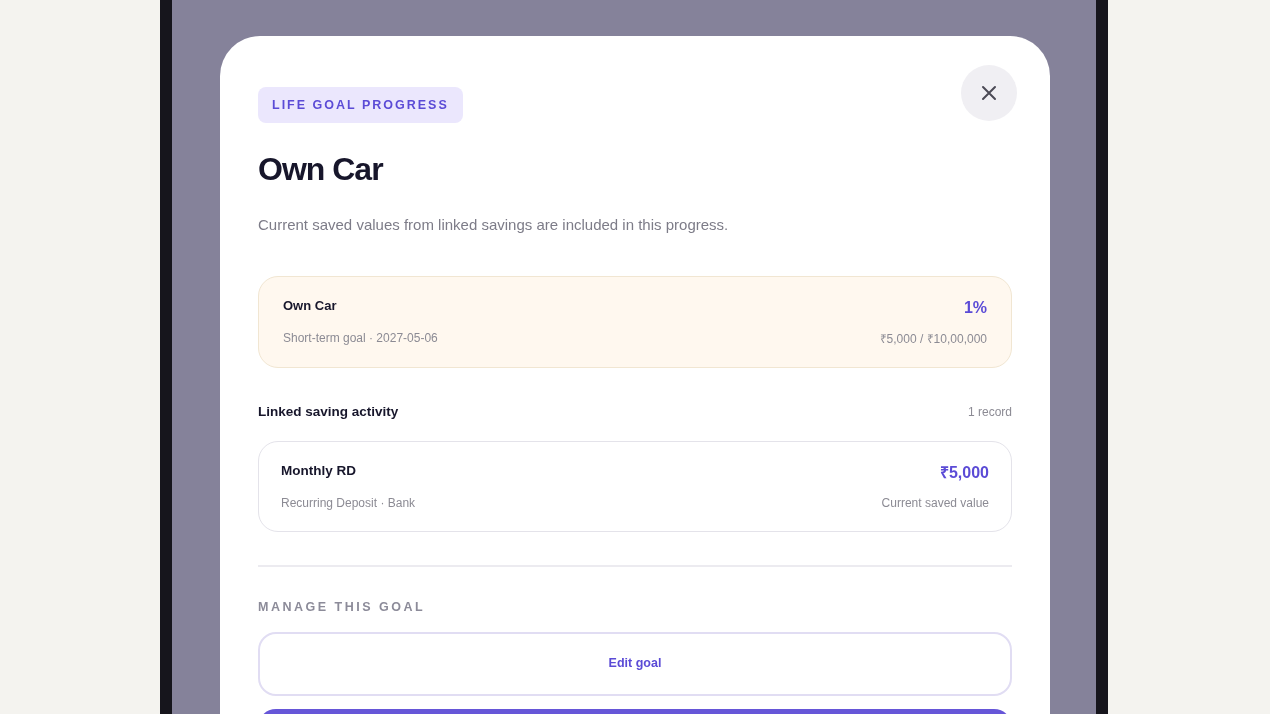 The height and width of the screenshot is (714, 1270). I want to click on close-button, so click(989, 93).